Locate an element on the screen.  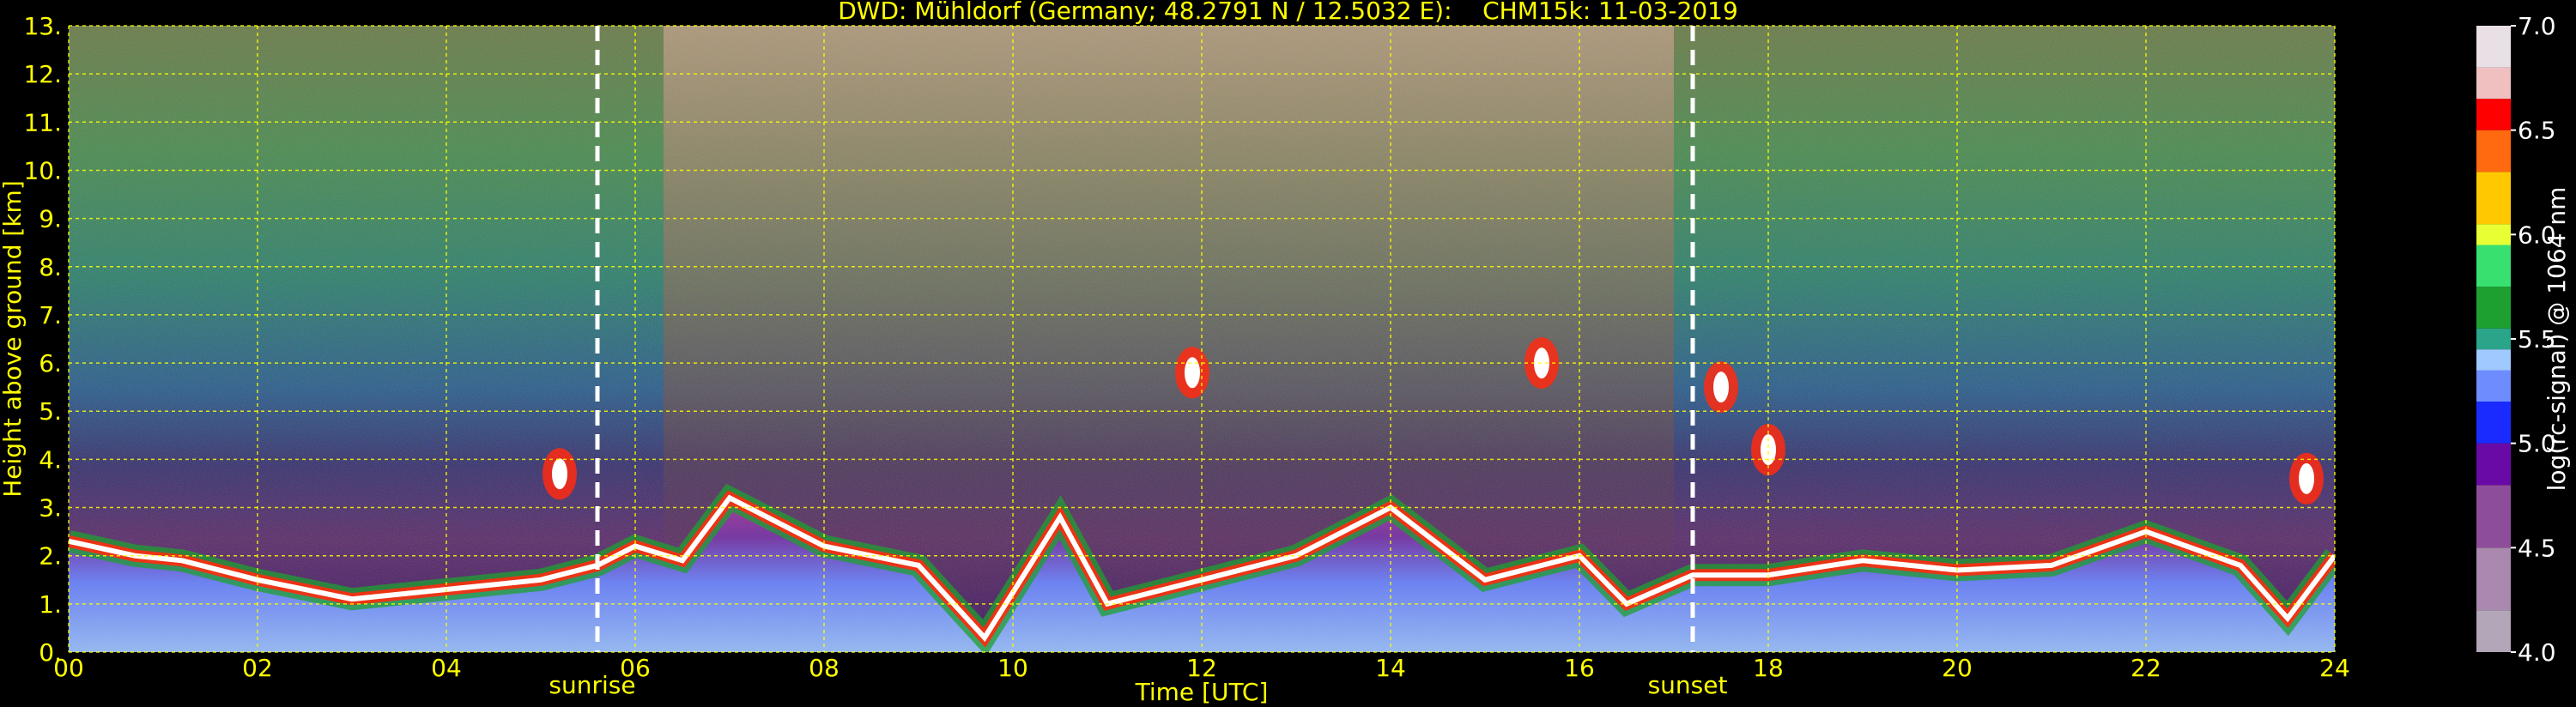
colorbar-tick-label: 4.5 is located at coordinates (2537, 548).